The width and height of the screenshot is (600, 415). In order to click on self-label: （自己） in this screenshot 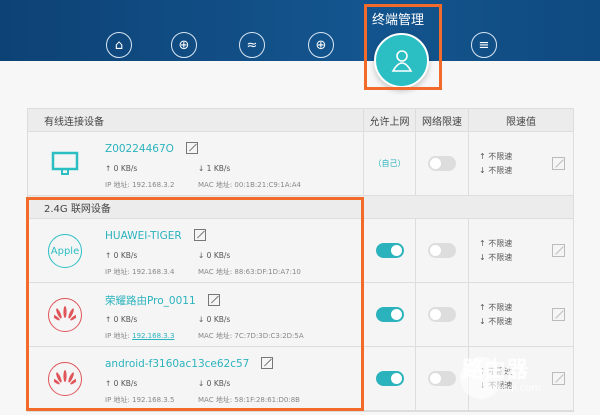, I will do `click(389, 163)`.